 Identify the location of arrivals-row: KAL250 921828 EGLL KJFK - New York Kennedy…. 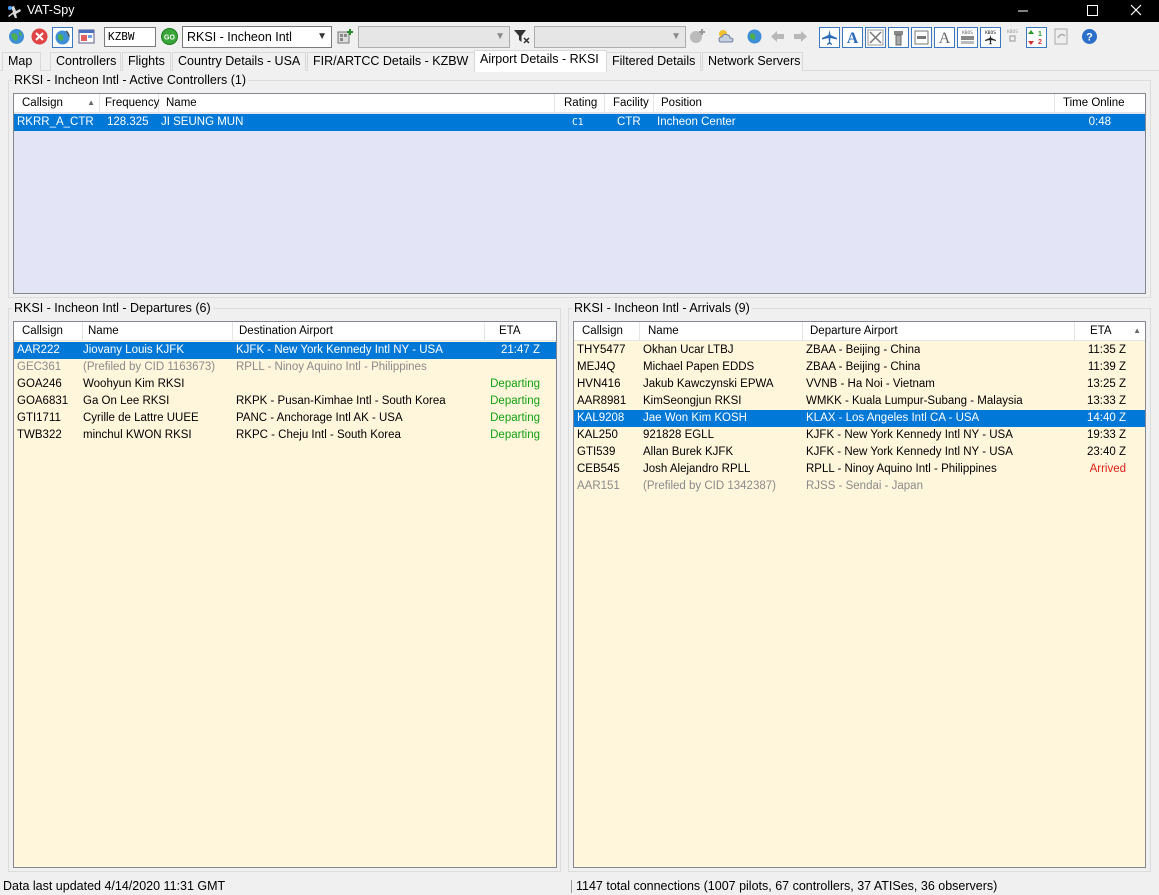
(859, 435).